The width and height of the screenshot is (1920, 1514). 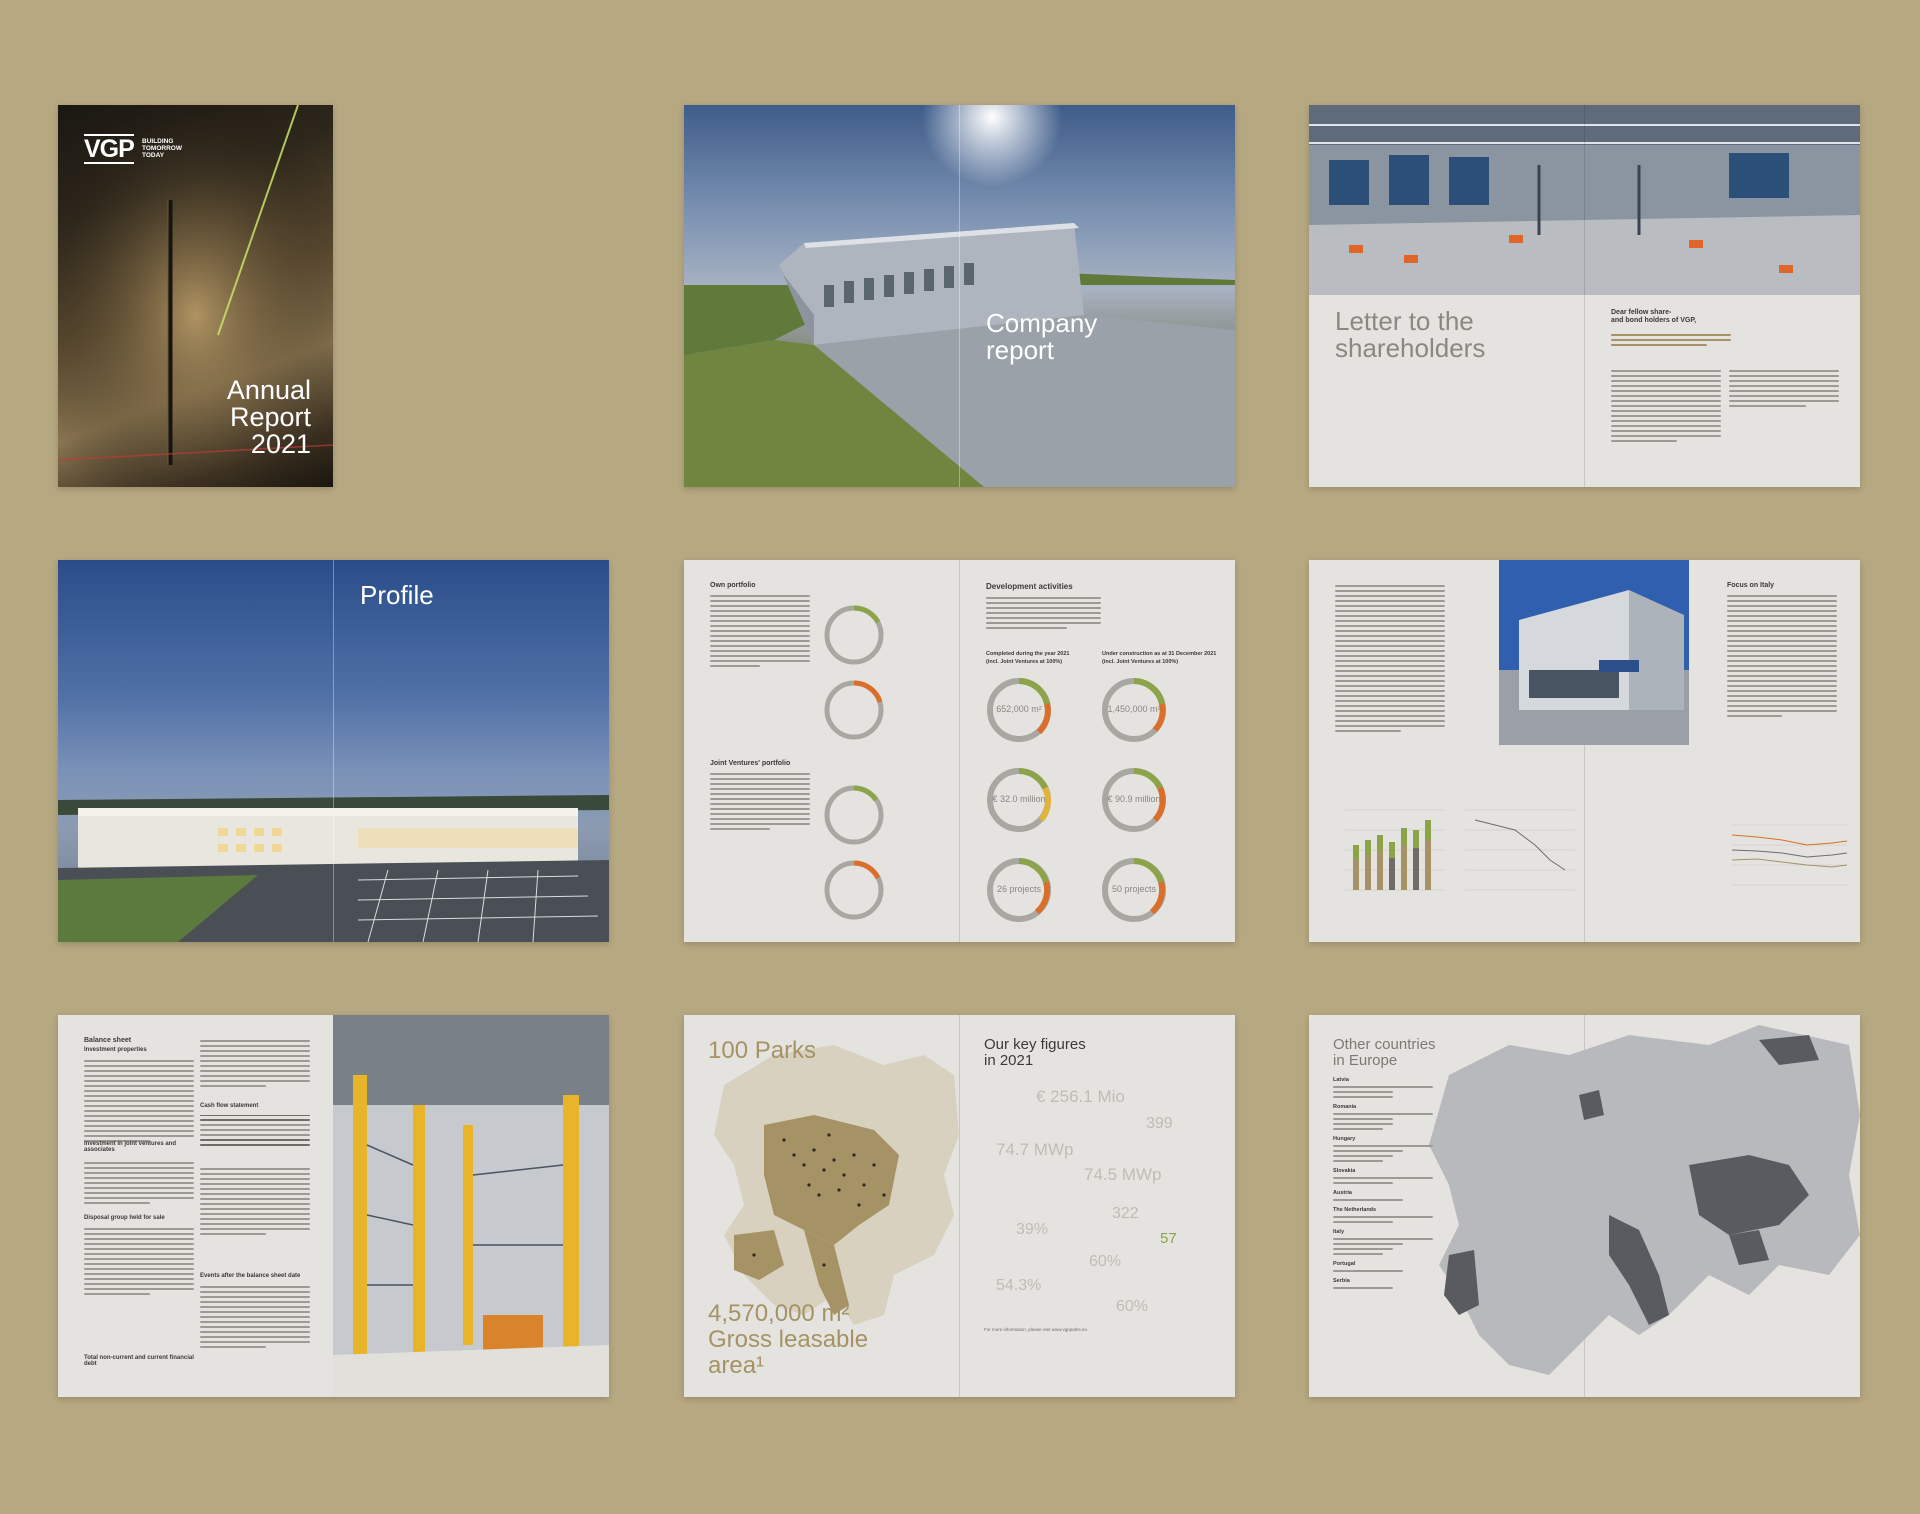 What do you see at coordinates (1019, 889) in the screenshot?
I see `donut-completed-projects: 26 projects` at bounding box center [1019, 889].